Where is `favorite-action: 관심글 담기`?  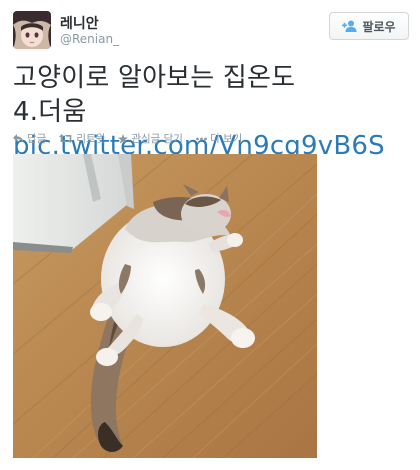 favorite-action: 관심글 담기 is located at coordinates (150, 138).